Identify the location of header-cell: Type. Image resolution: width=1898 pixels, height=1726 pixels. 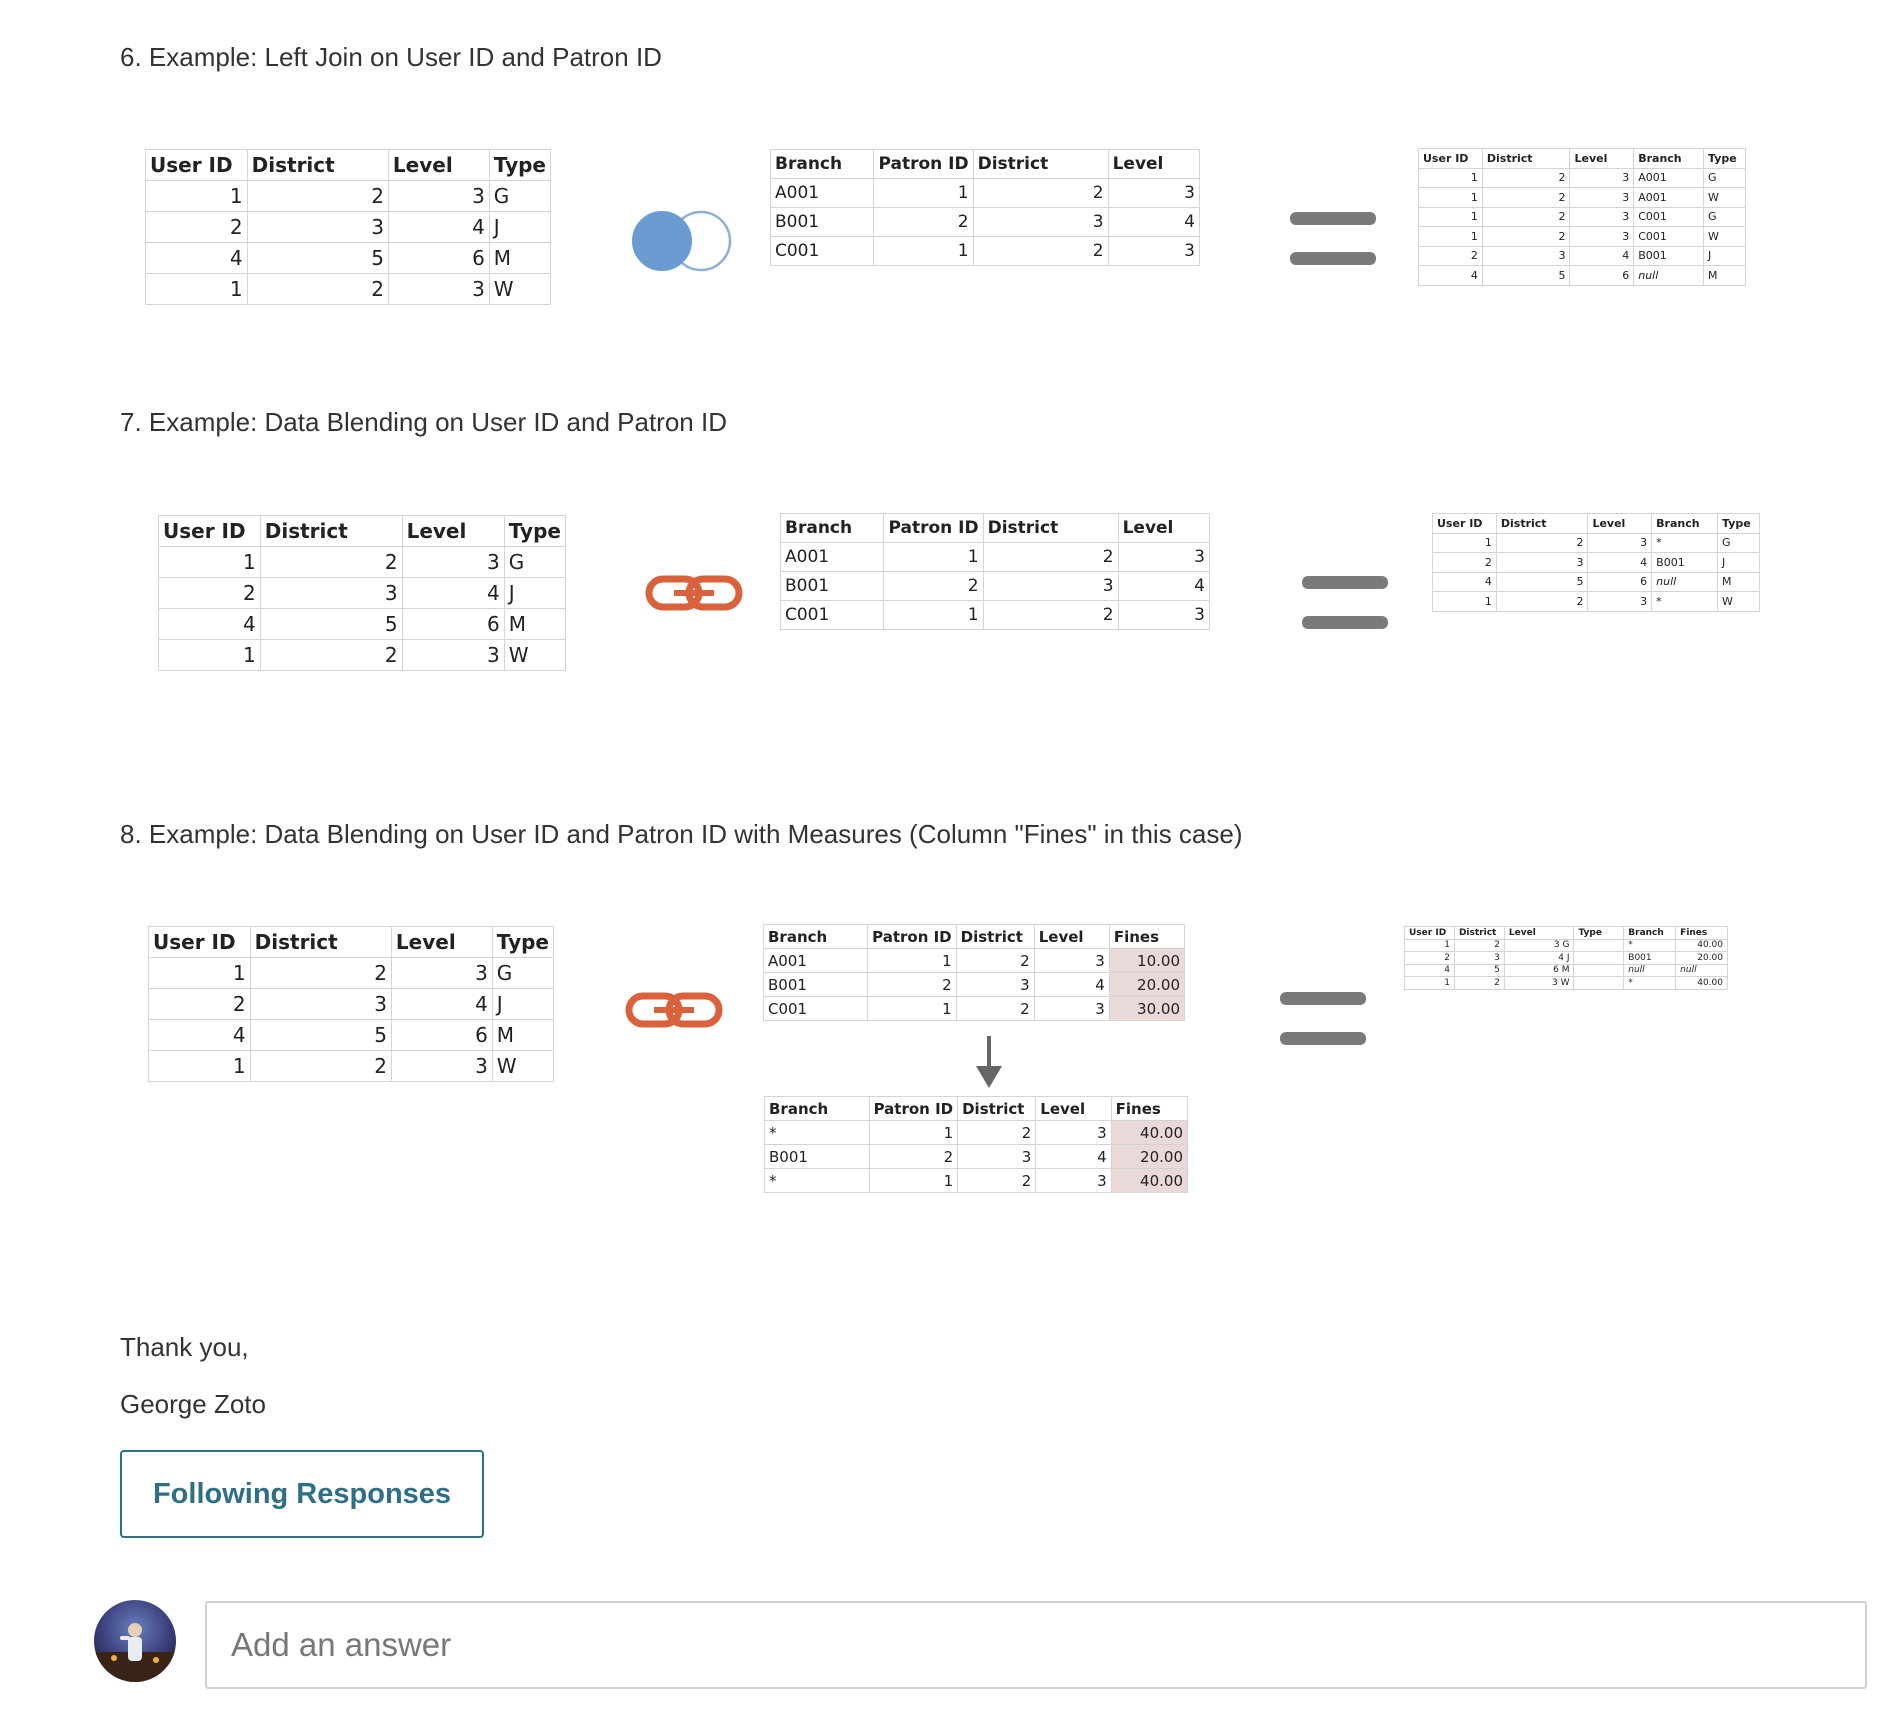
(520, 165).